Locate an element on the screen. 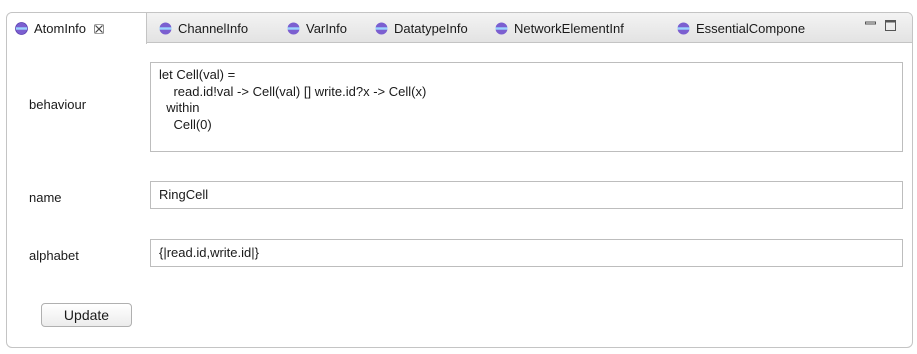  tab-essentialcompone: EssentialCompone is located at coordinates (741, 28).